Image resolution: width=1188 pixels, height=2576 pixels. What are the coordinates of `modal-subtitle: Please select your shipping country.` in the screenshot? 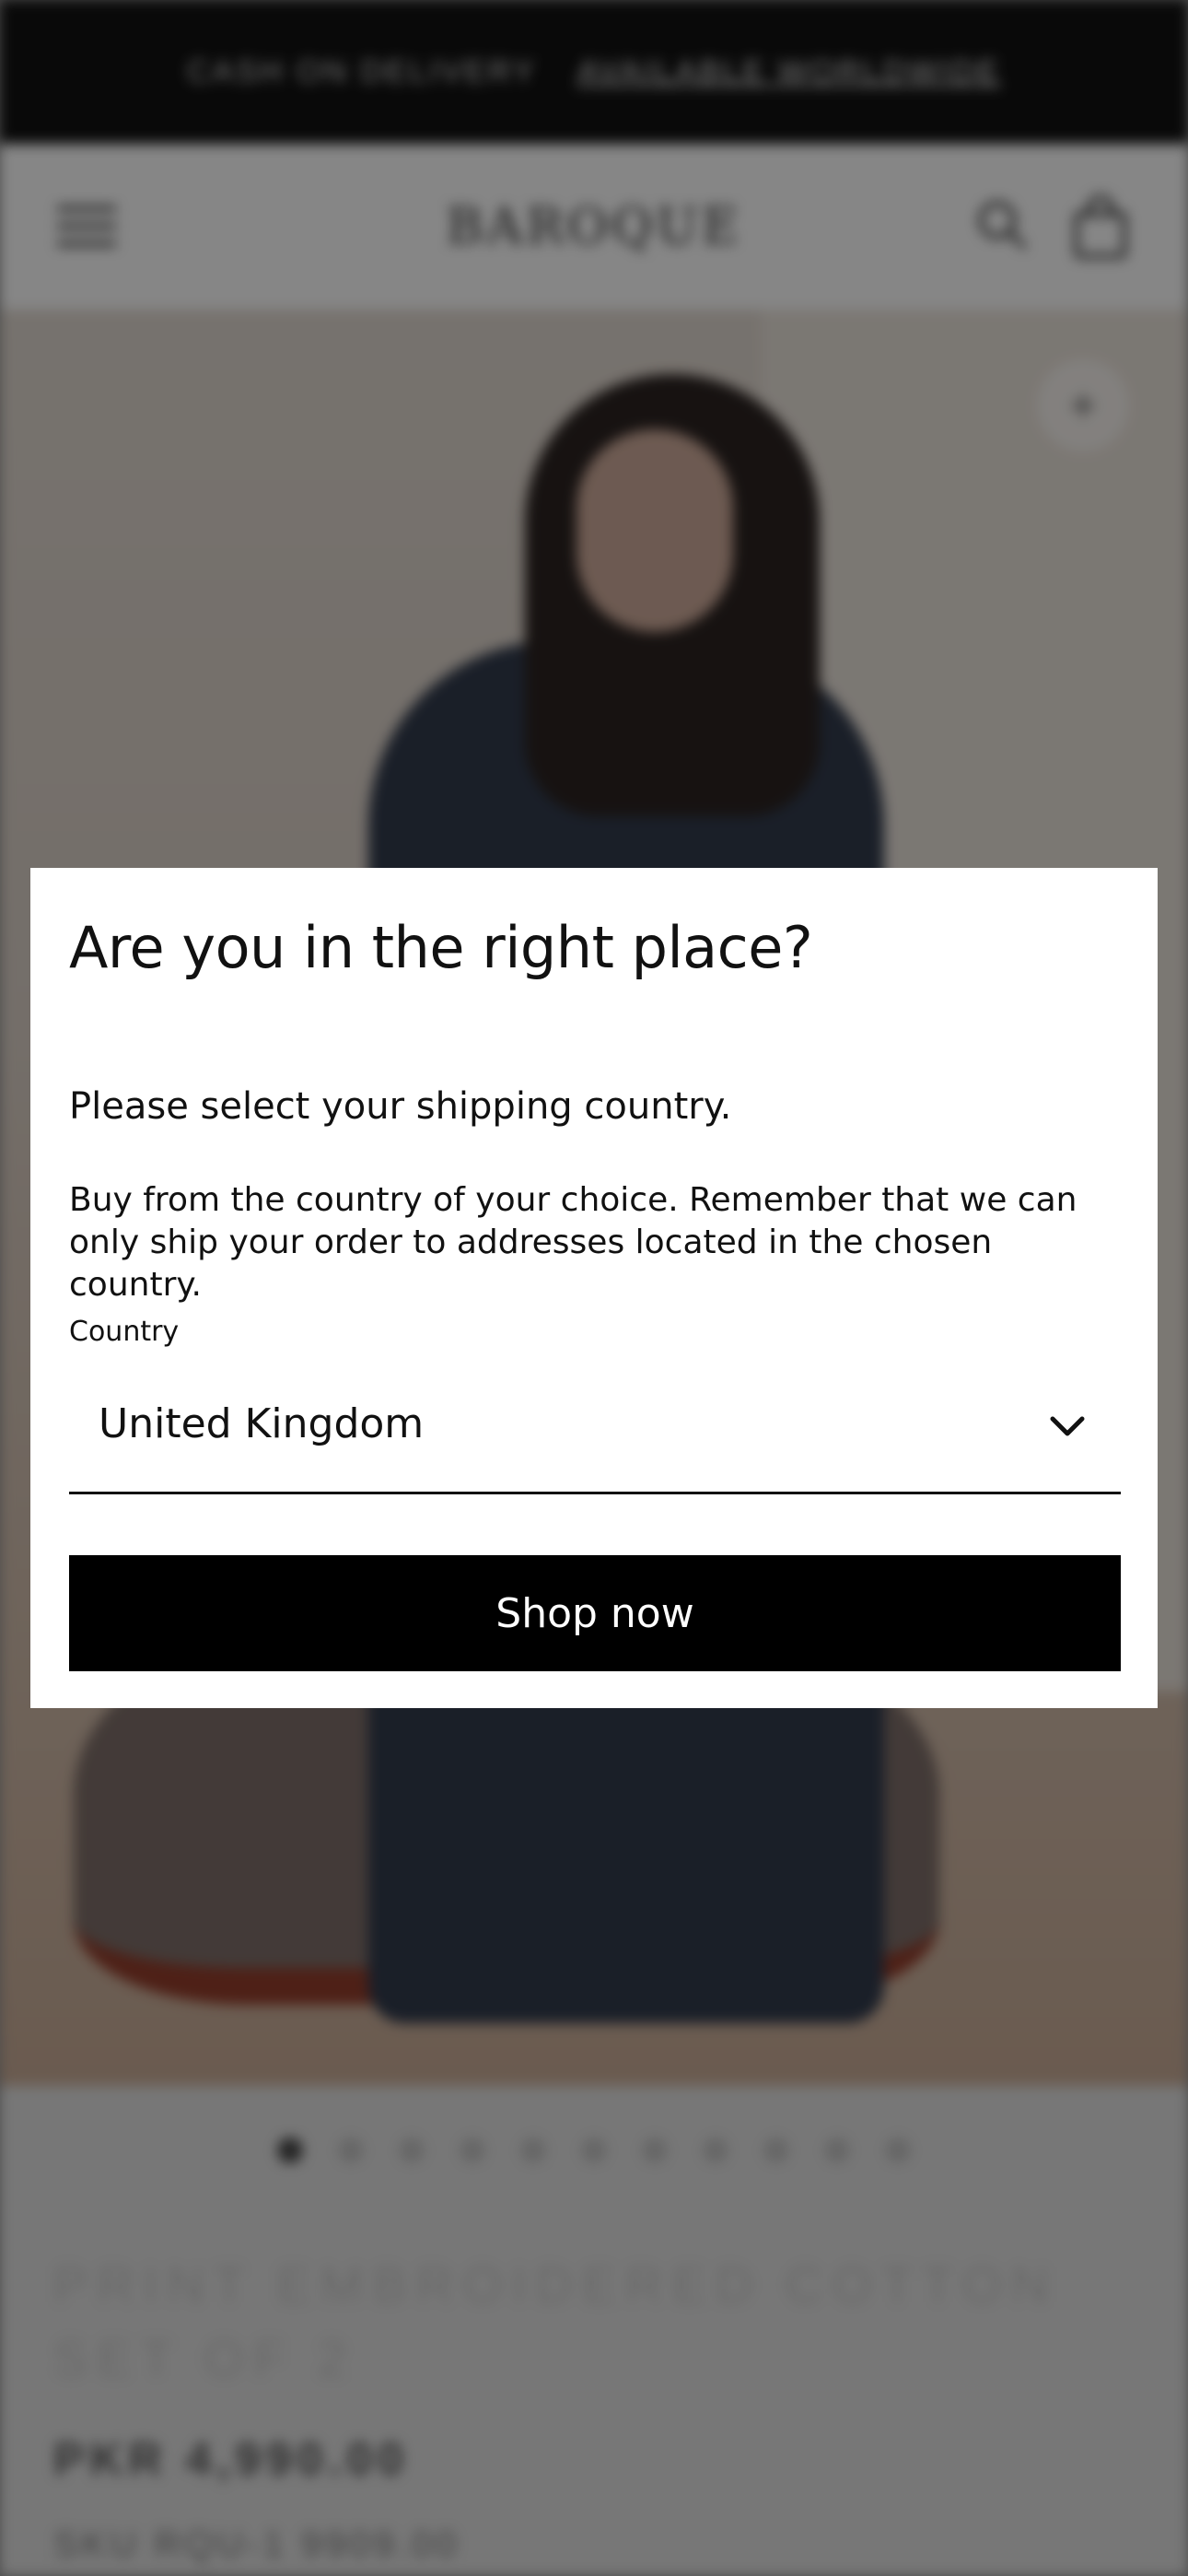 It's located at (400, 1106).